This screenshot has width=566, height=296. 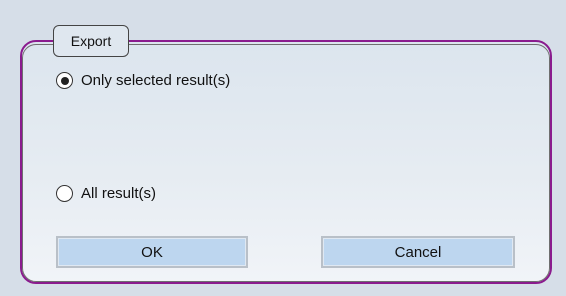 What do you see at coordinates (119, 193) in the screenshot?
I see `all-results-label: All result(s)` at bounding box center [119, 193].